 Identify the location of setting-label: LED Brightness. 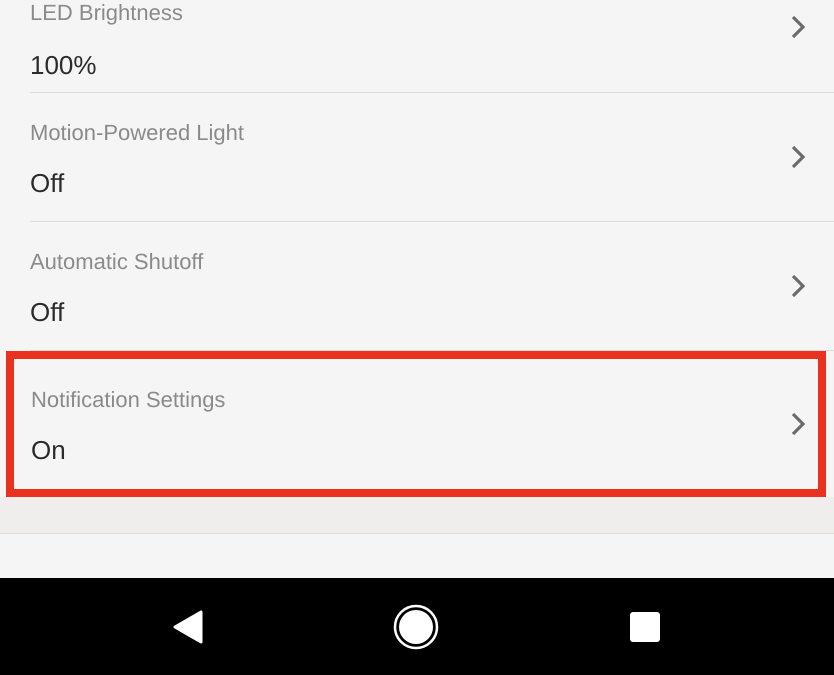
(106, 13).